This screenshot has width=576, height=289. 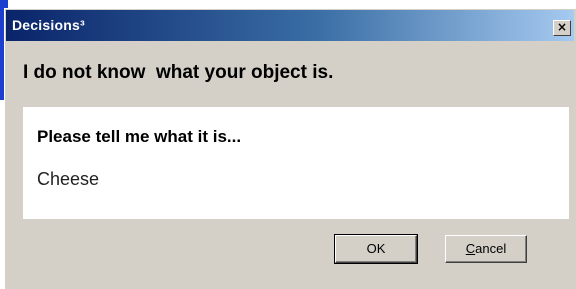 What do you see at coordinates (178, 72) in the screenshot?
I see `dialog-message: I do not know what your object is.` at bounding box center [178, 72].